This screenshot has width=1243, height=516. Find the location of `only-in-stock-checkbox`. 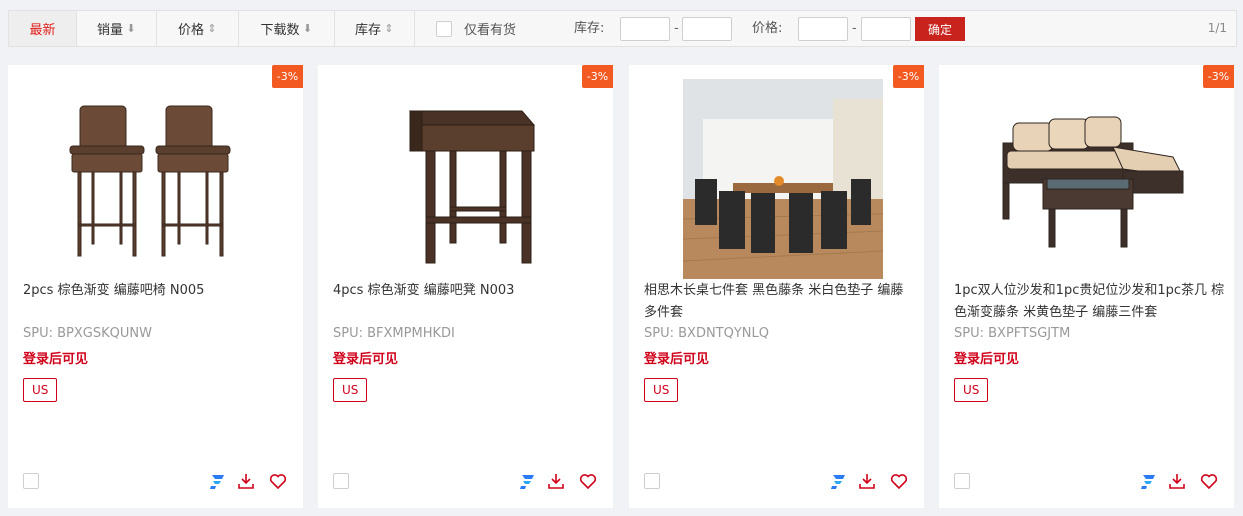

only-in-stock-checkbox is located at coordinates (444, 28).